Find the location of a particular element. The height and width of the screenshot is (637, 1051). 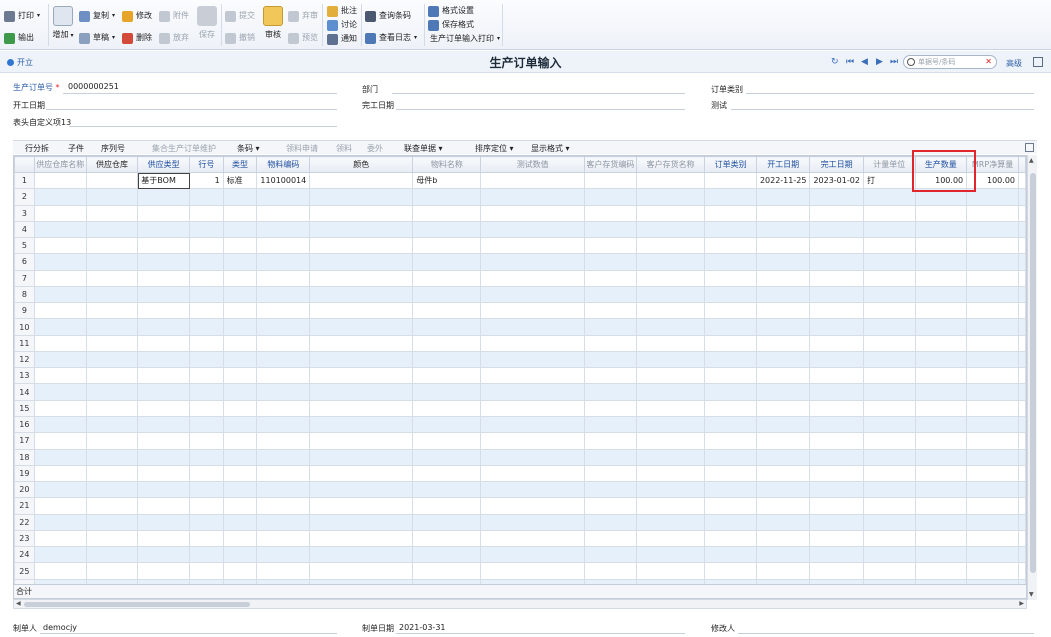

table-row: 20 is located at coordinates (520, 490).